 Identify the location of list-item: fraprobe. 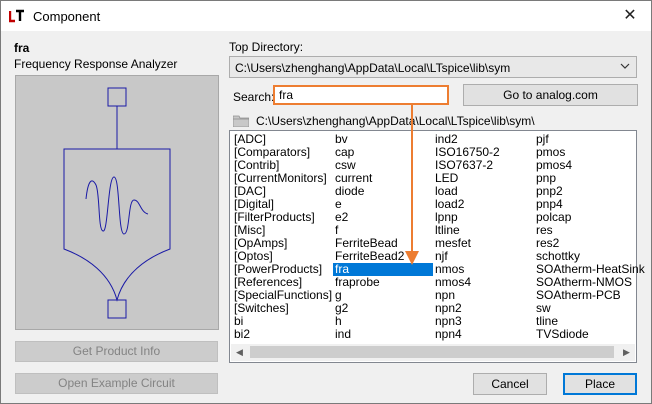
(383, 282).